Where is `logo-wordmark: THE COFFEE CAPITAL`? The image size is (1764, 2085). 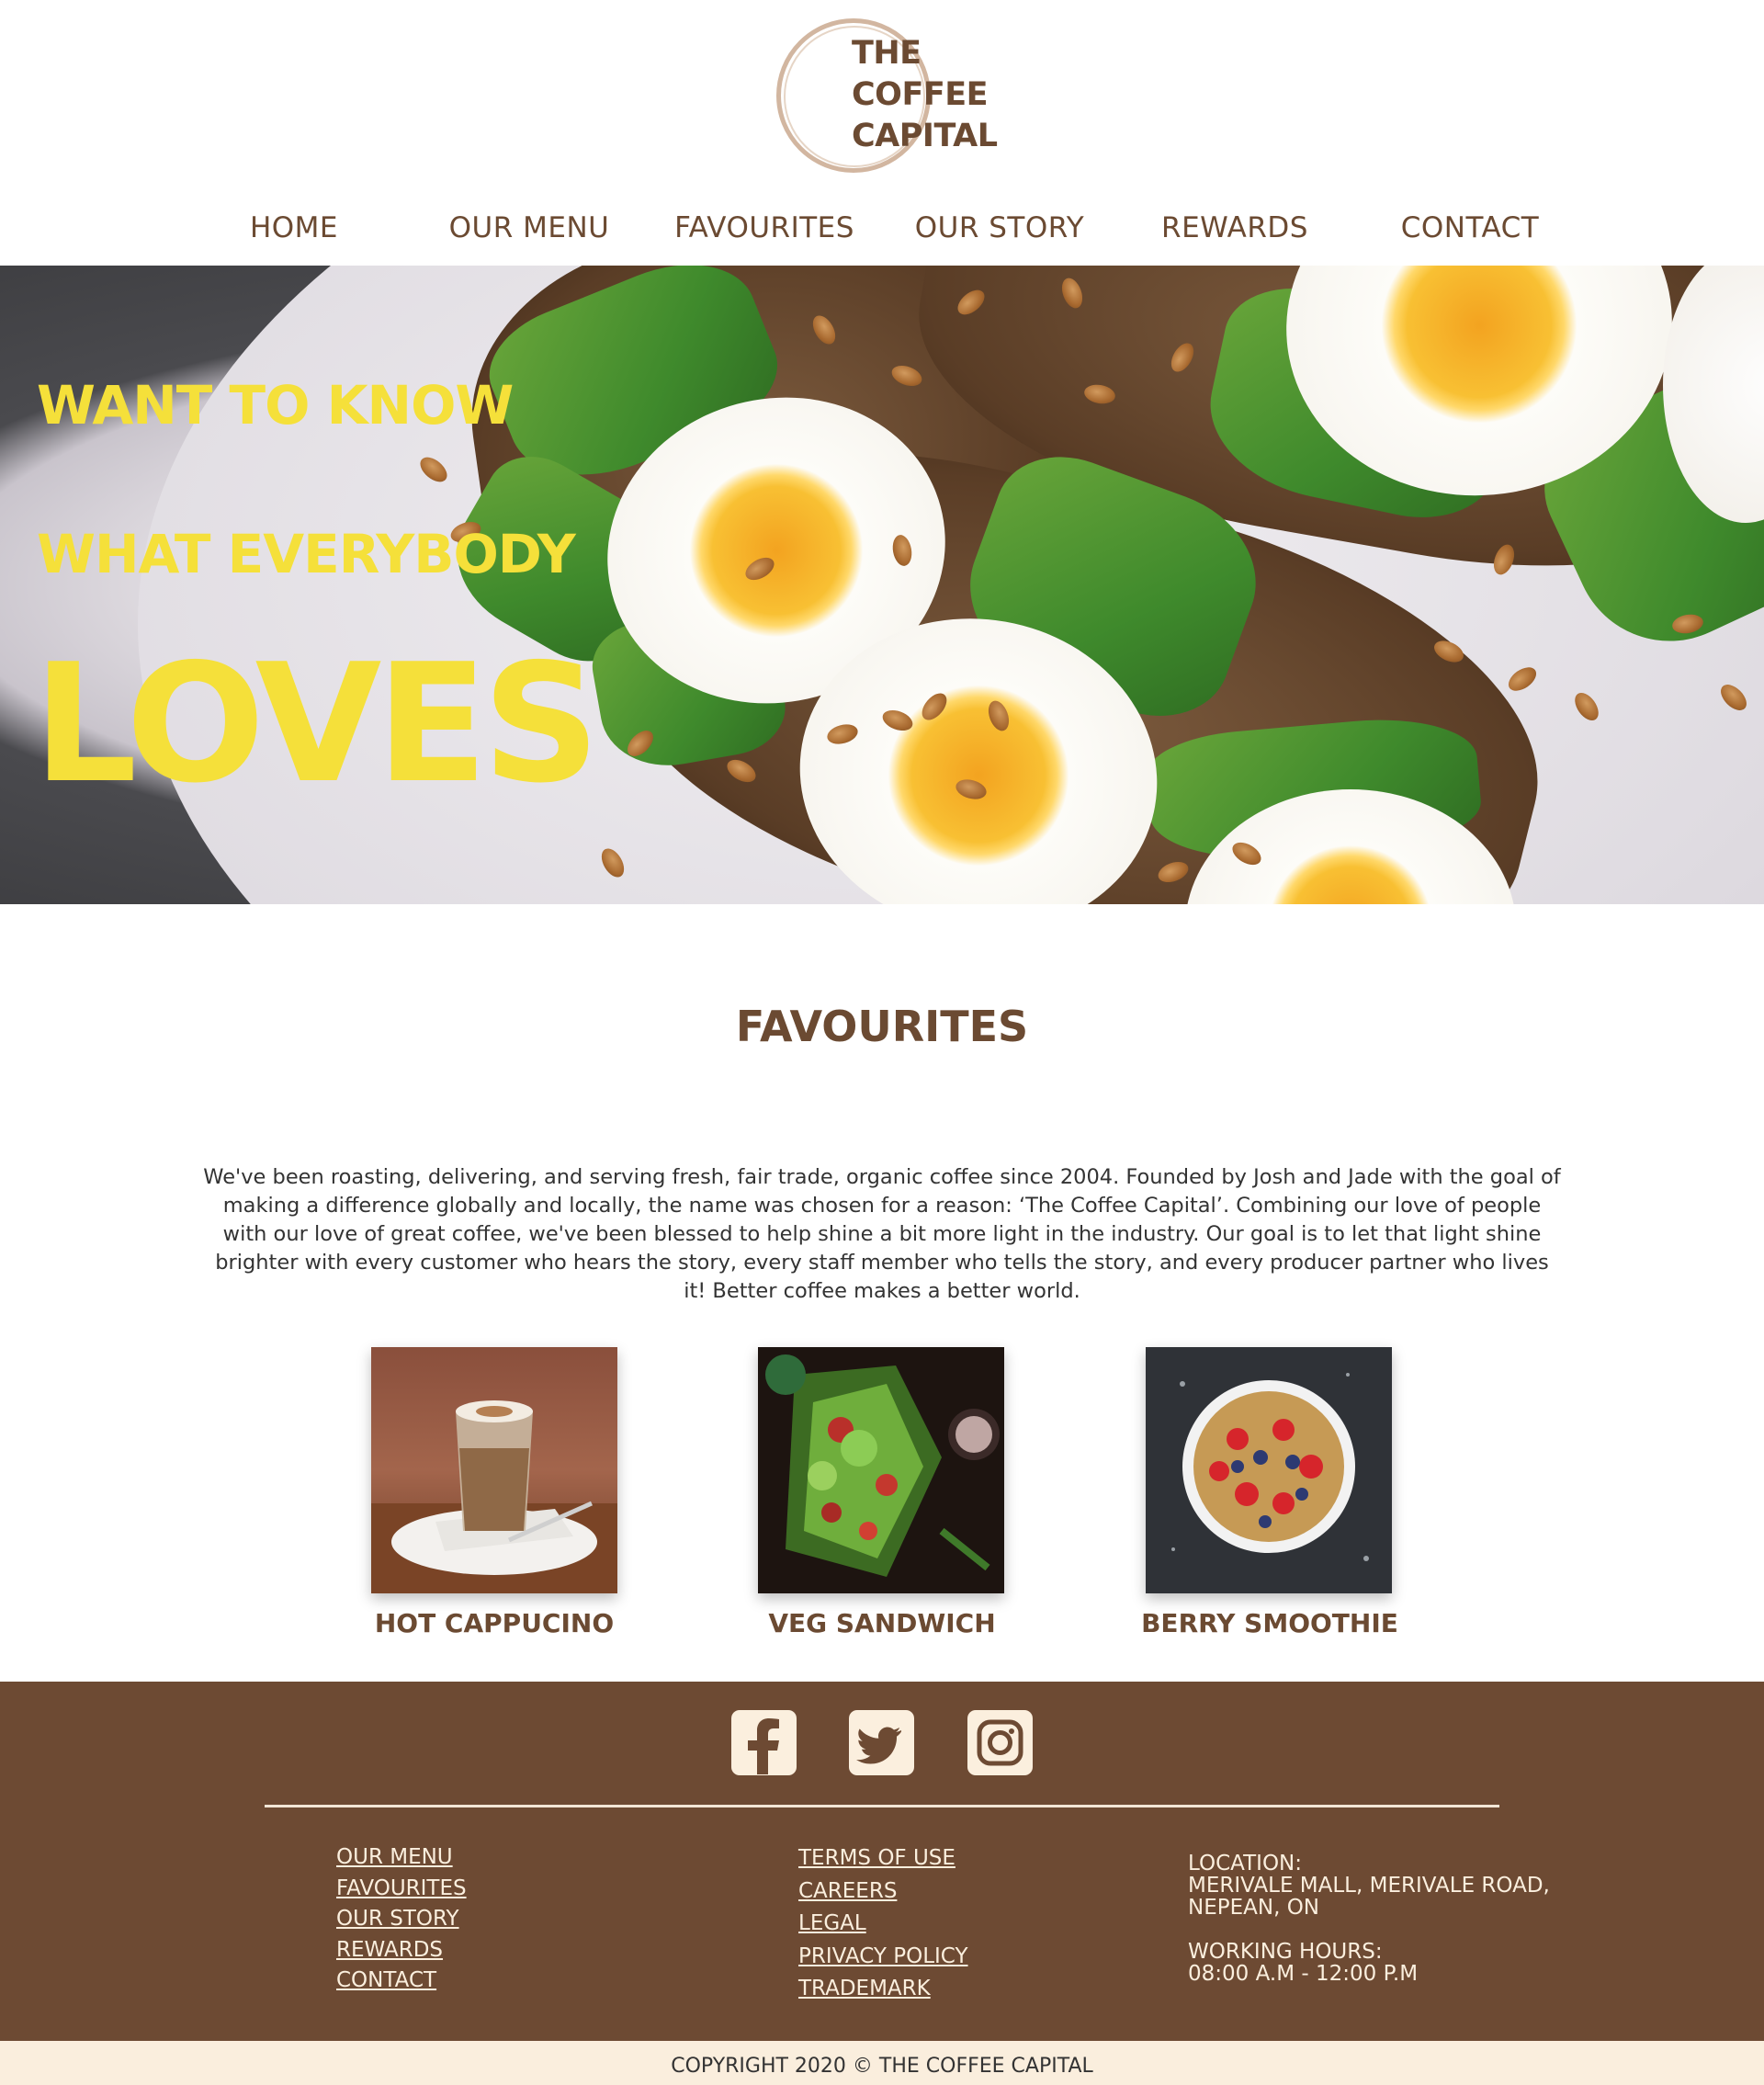 logo-wordmark: THE COFFEE CAPITAL is located at coordinates (925, 95).